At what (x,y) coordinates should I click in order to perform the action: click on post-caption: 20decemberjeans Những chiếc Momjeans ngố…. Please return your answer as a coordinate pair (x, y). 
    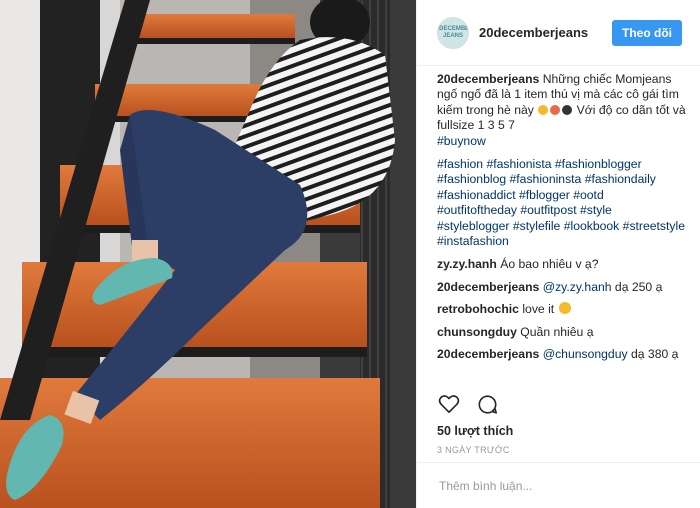
    Looking at the image, I should click on (561, 110).